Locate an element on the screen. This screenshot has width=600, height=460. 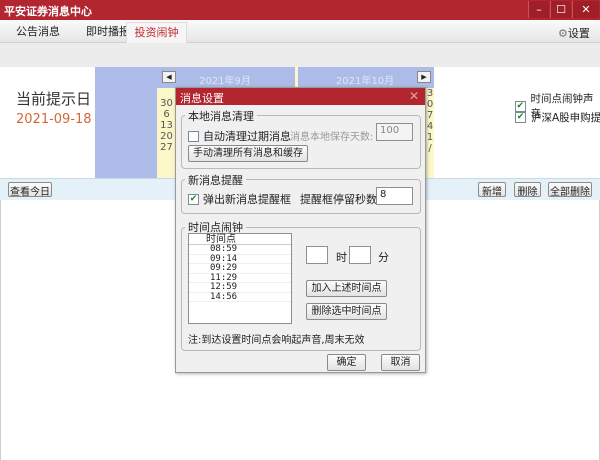
time-row: 09:29 is located at coordinates (240, 268).